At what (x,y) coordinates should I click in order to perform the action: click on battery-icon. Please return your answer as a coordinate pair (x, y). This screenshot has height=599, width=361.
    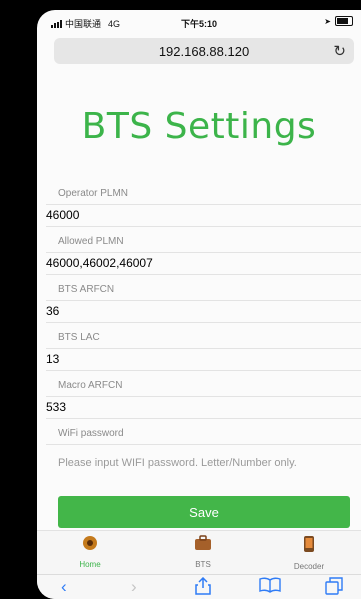
    Looking at the image, I should click on (344, 21).